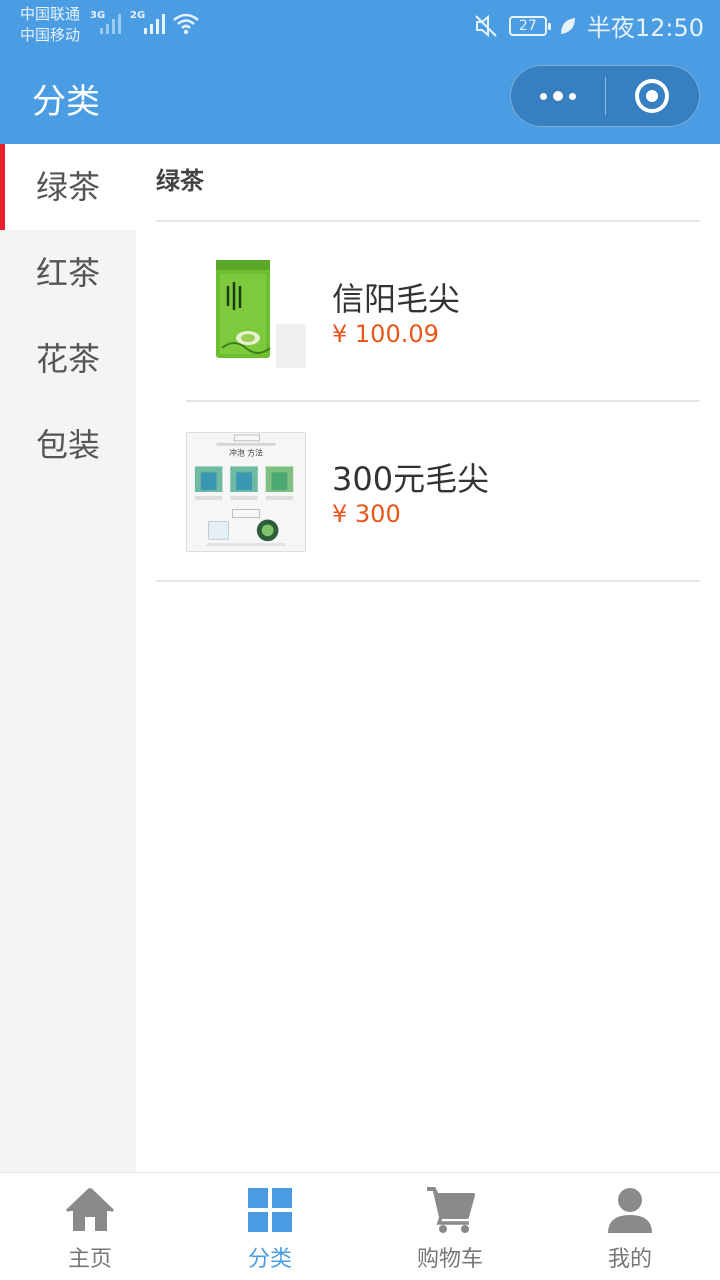 The width and height of the screenshot is (720, 1280). I want to click on mini-program-capsule, so click(605, 96).